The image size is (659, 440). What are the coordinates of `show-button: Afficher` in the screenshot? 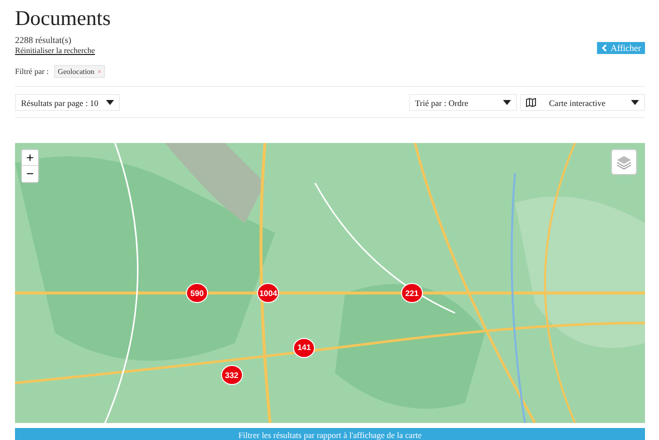 It's located at (620, 48).